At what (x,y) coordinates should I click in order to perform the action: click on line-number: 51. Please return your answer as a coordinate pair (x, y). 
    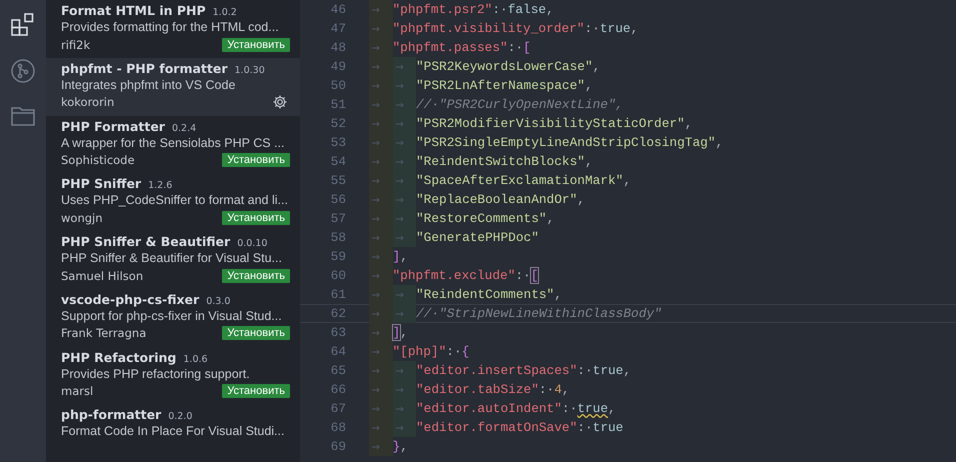
    Looking at the image, I should click on (338, 104).